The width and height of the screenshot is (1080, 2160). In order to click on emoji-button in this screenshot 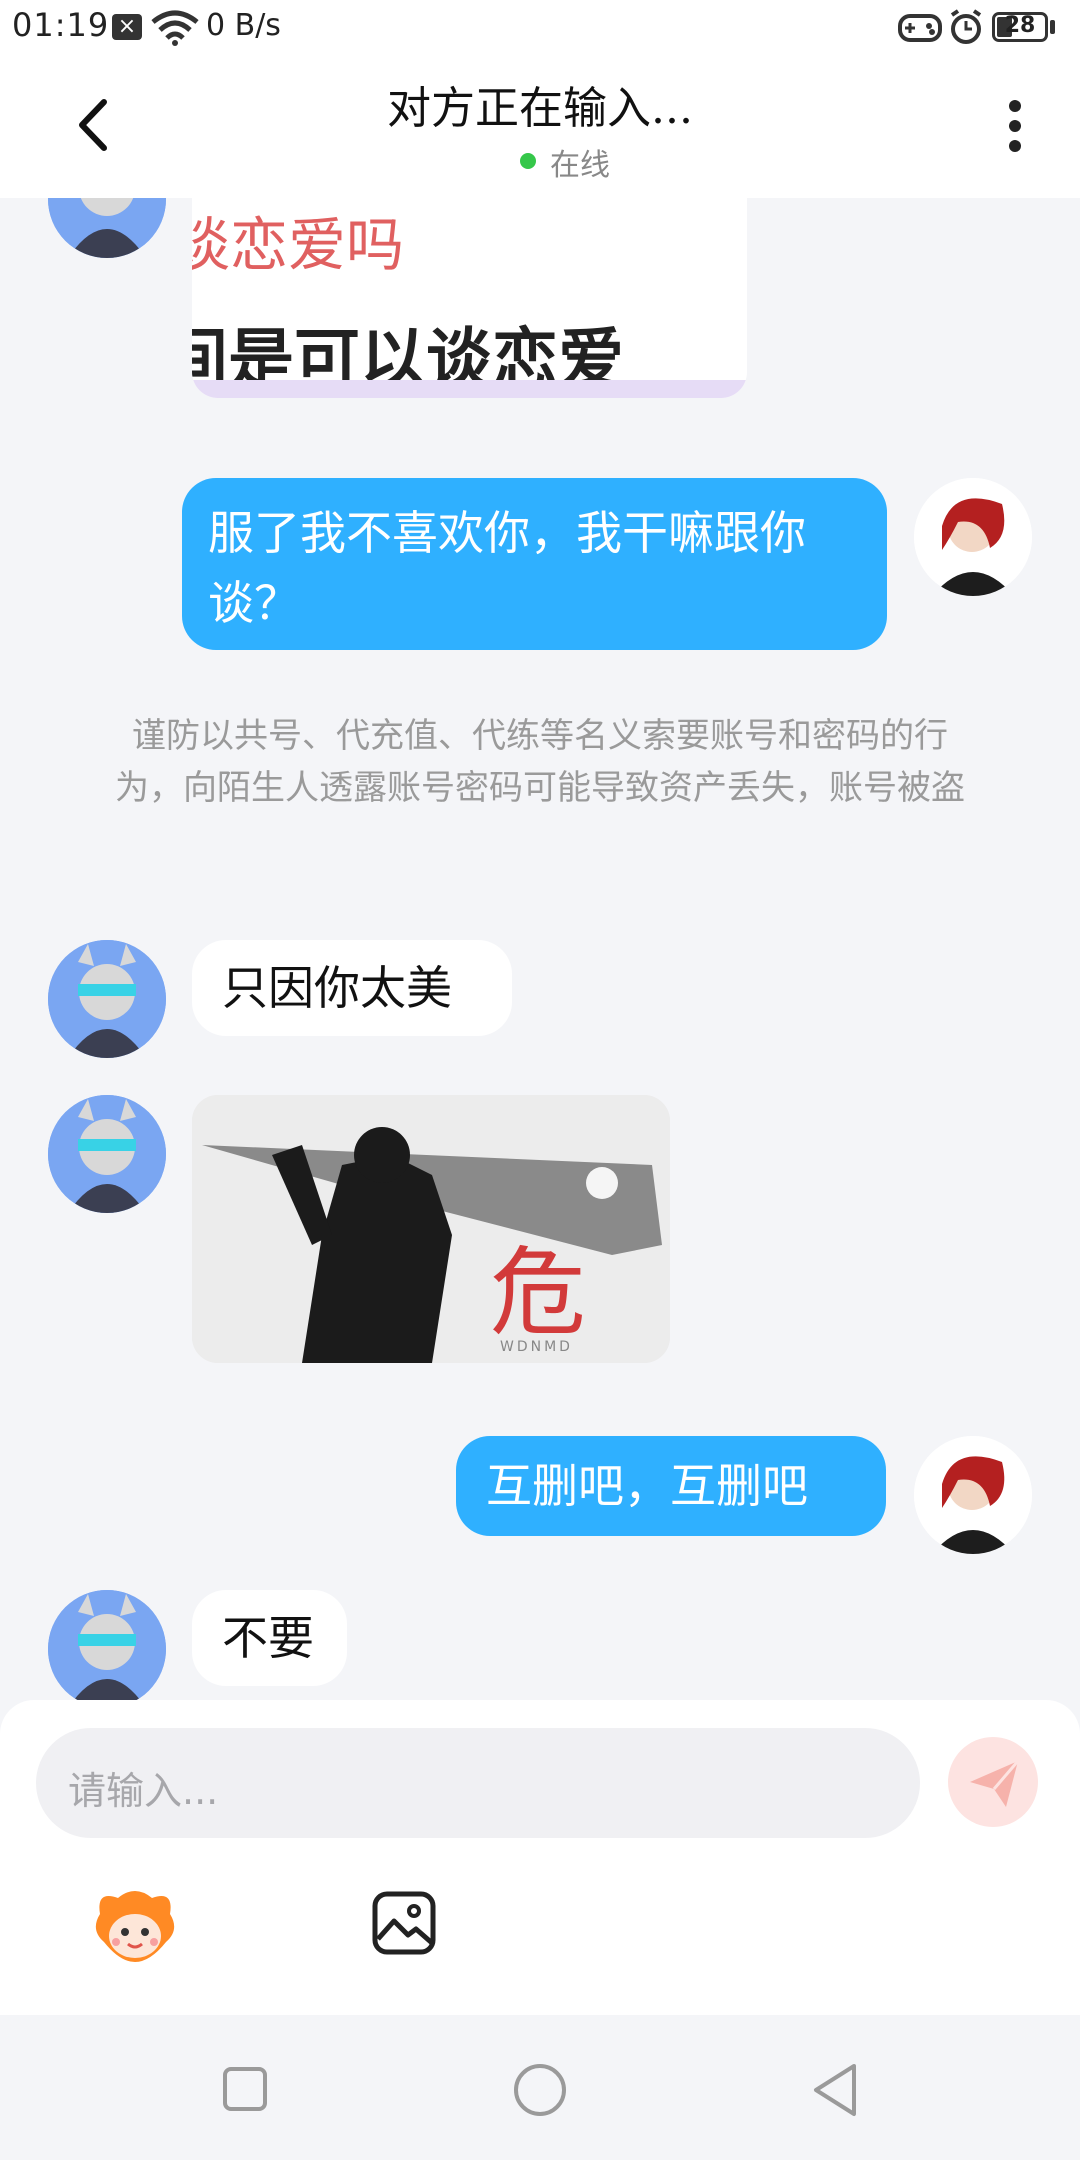, I will do `click(135, 1925)`.